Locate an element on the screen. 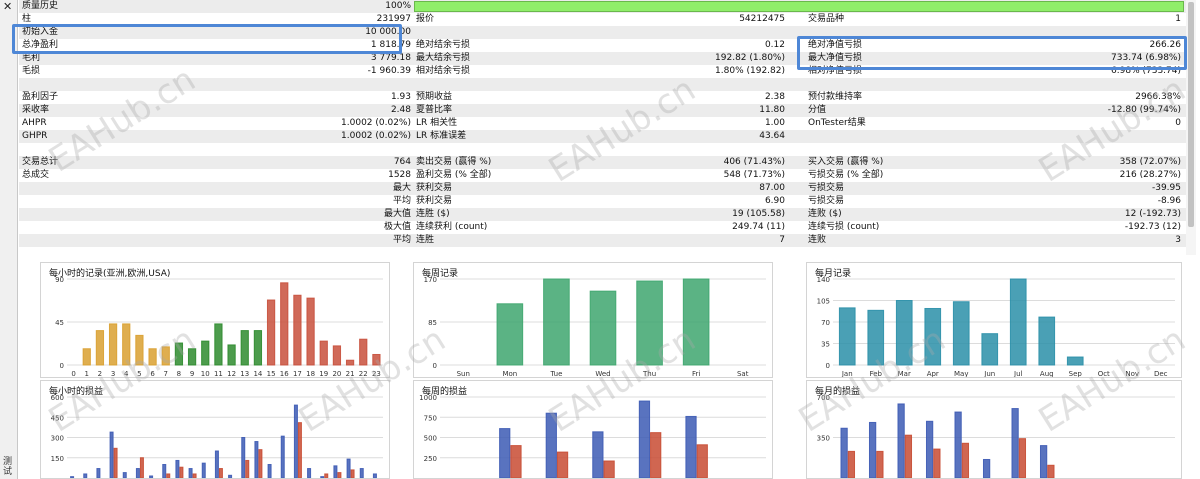 The width and height of the screenshot is (1200, 479). x-tick-label: Thu is located at coordinates (649, 374).